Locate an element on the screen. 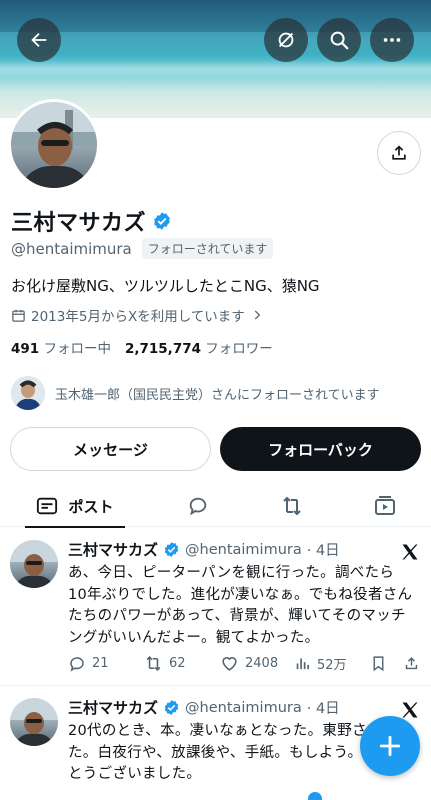 This screenshot has width=431, height=800. like-button: 2408 is located at coordinates (257, 663).